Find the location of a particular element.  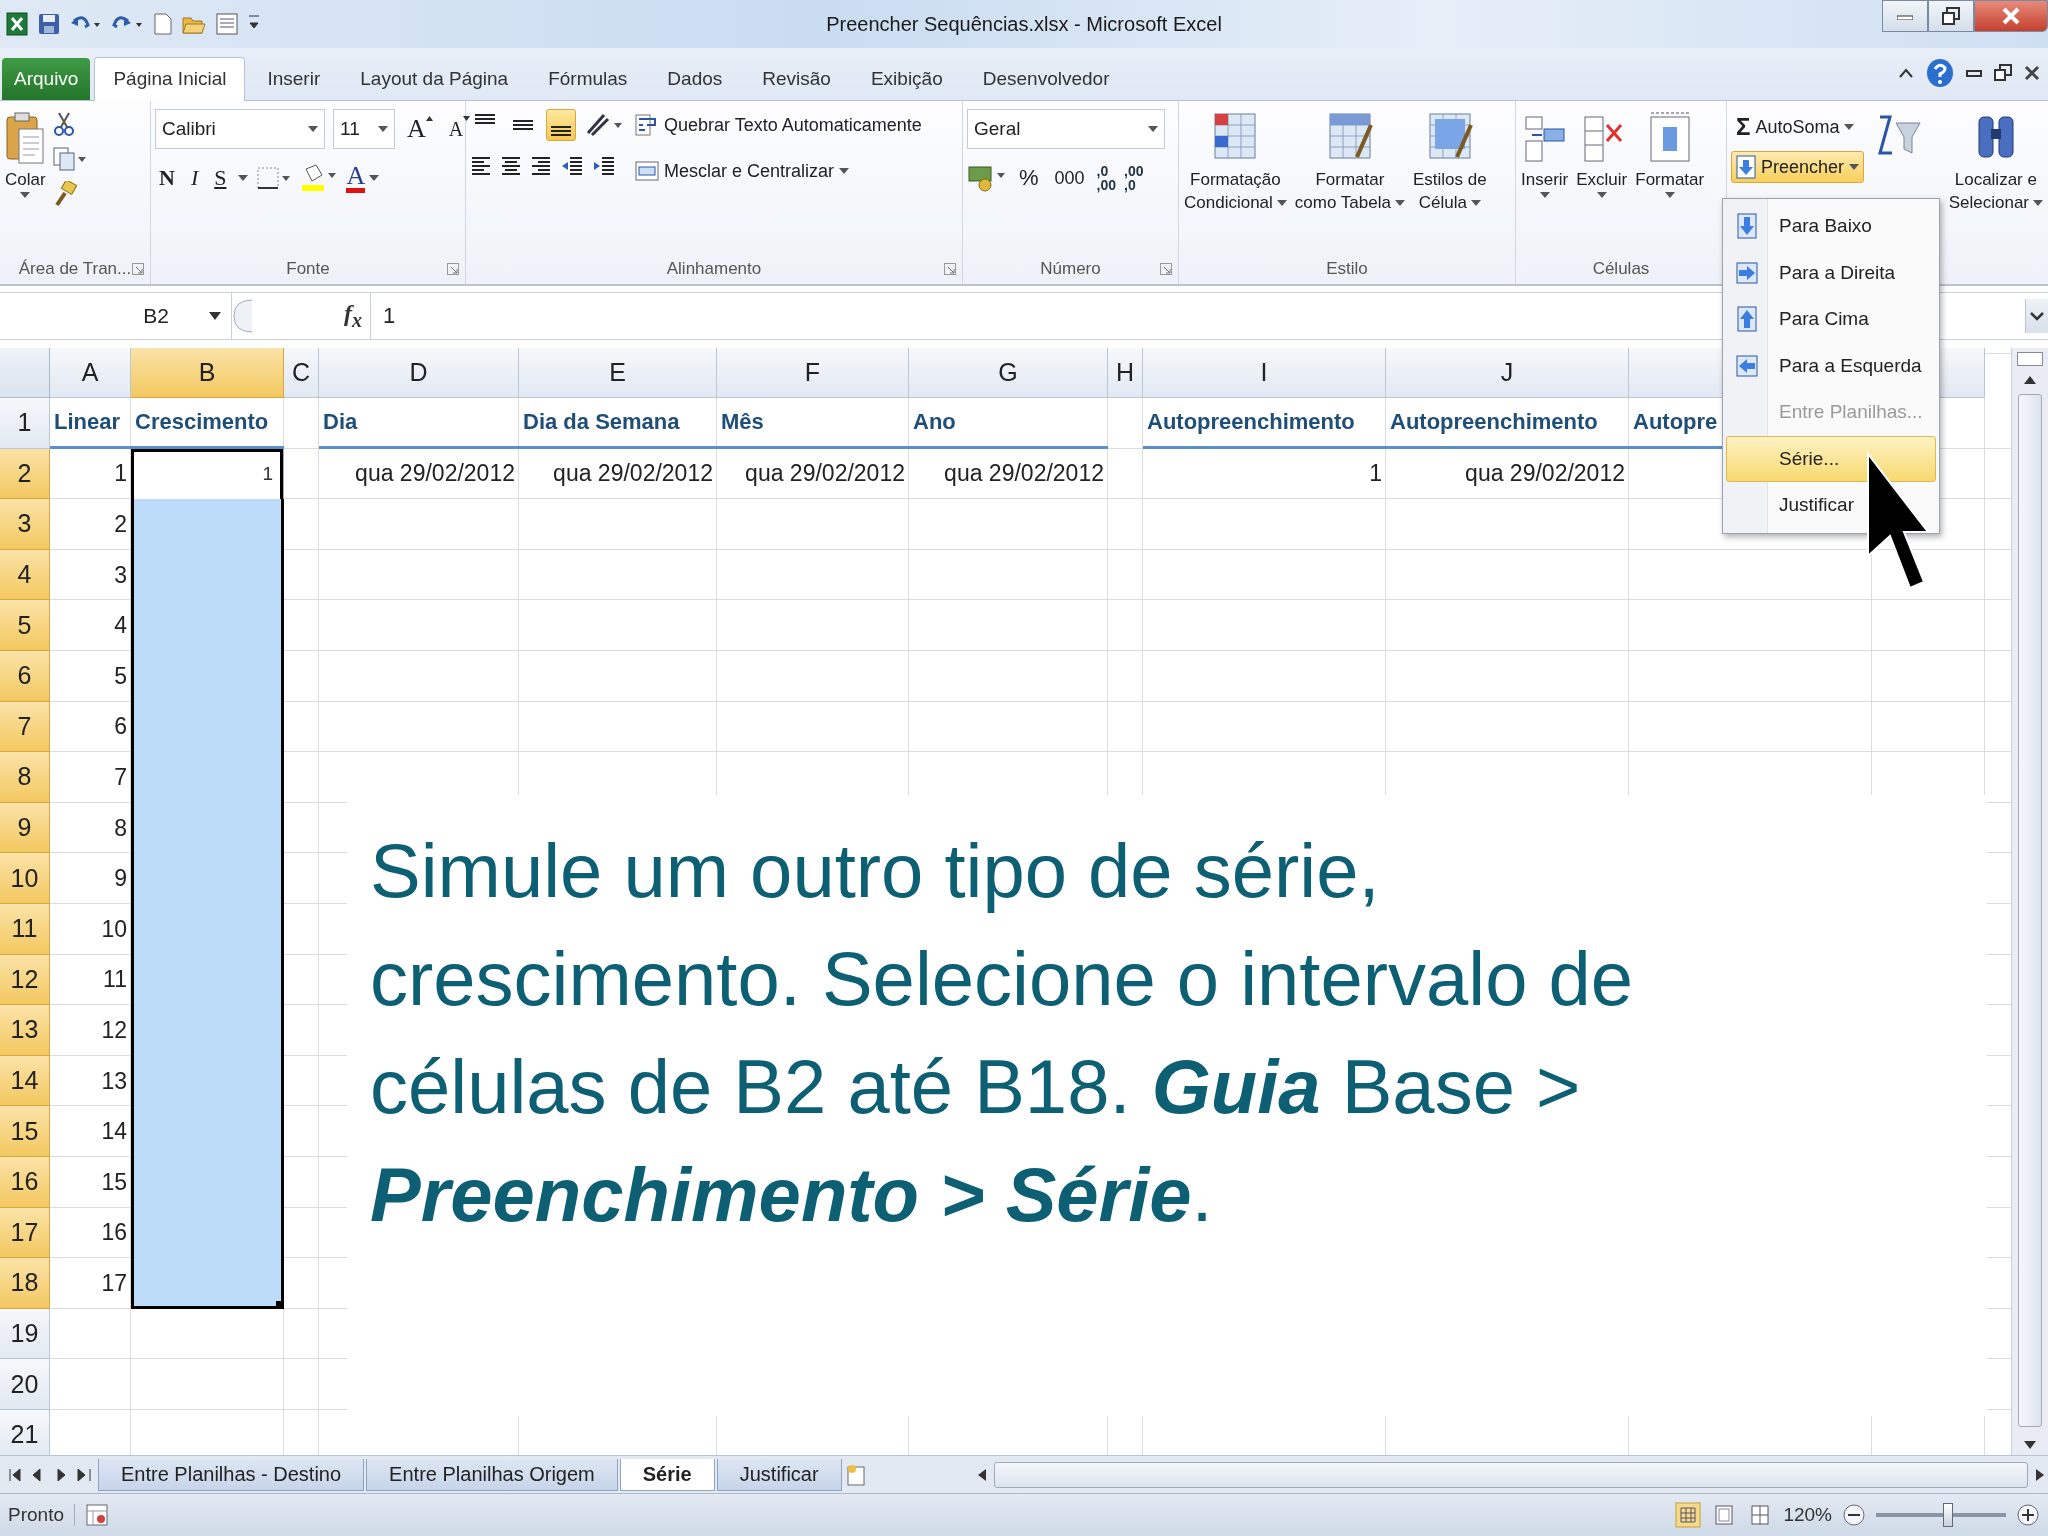

paste-button: Colar is located at coordinates (25, 154).